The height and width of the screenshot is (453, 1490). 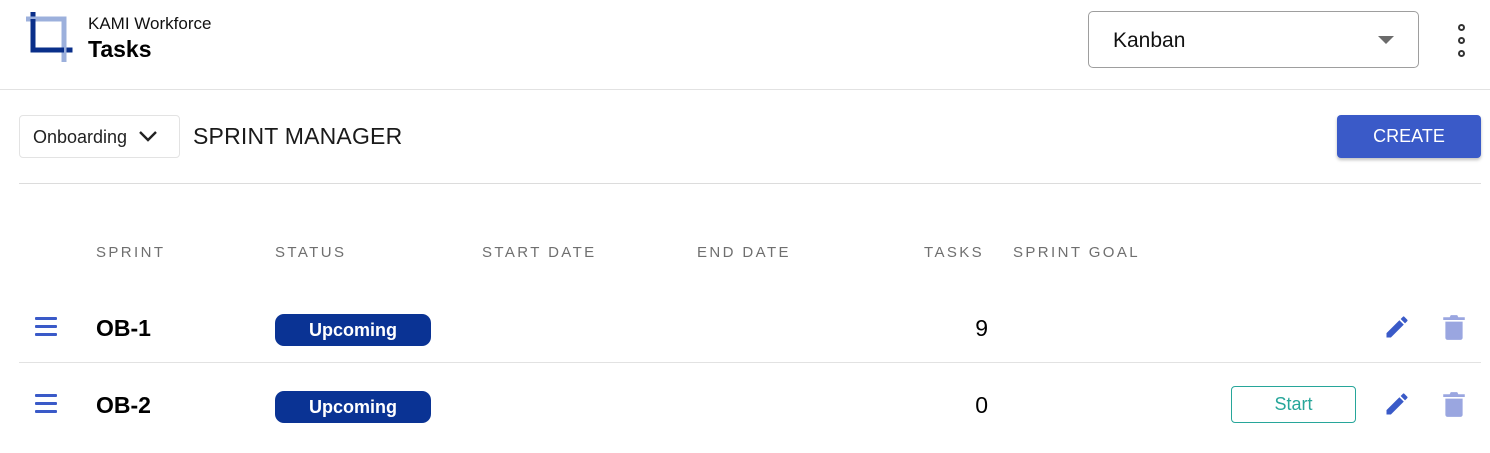 What do you see at coordinates (123, 405) in the screenshot?
I see `sprint-name: OB-2` at bounding box center [123, 405].